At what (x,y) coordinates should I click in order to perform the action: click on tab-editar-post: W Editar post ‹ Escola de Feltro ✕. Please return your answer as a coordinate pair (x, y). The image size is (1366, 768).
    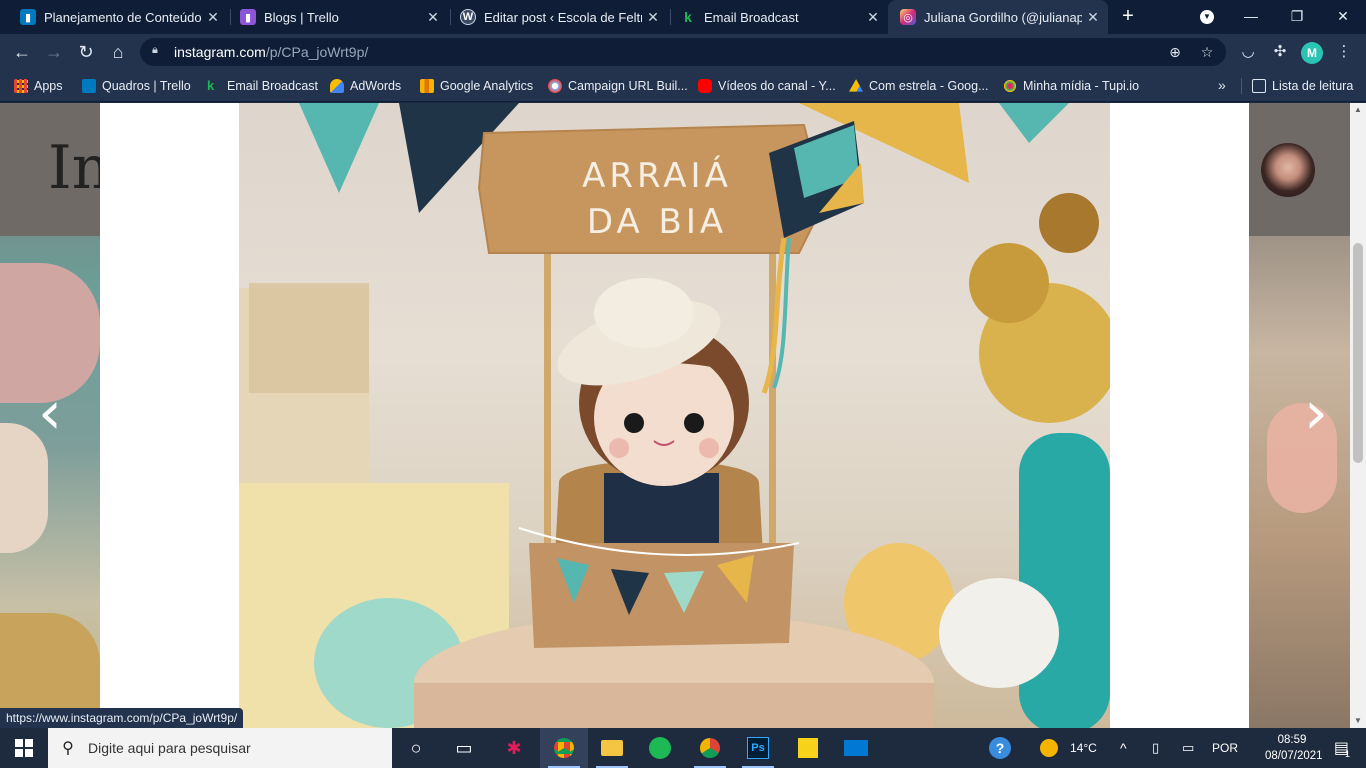
    Looking at the image, I should click on (558, 17).